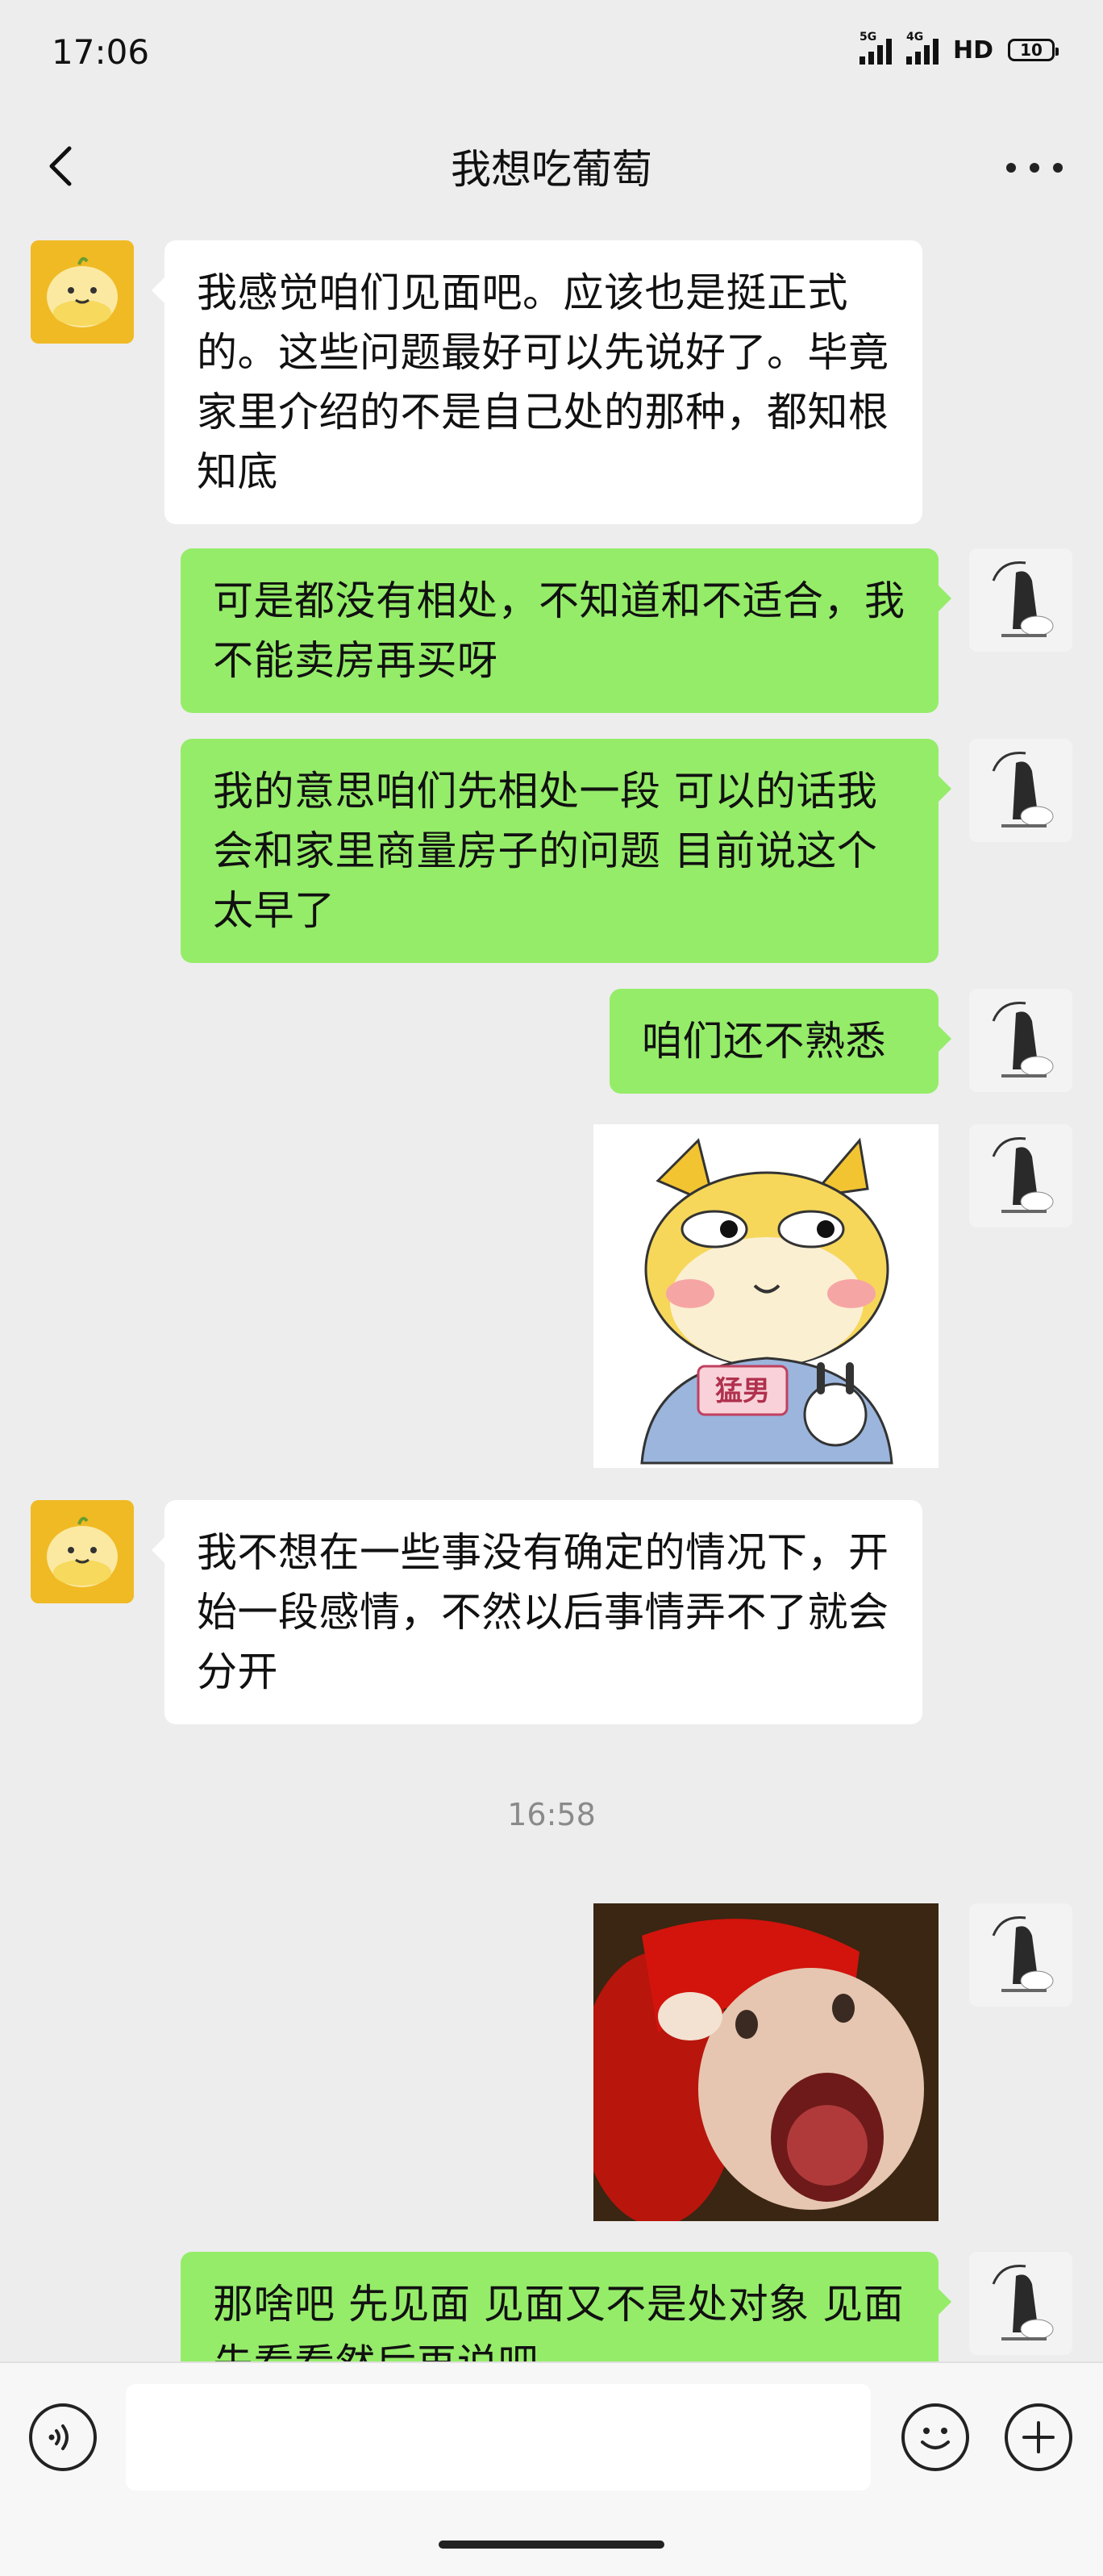  I want to click on status-time: 17:06, so click(101, 52).